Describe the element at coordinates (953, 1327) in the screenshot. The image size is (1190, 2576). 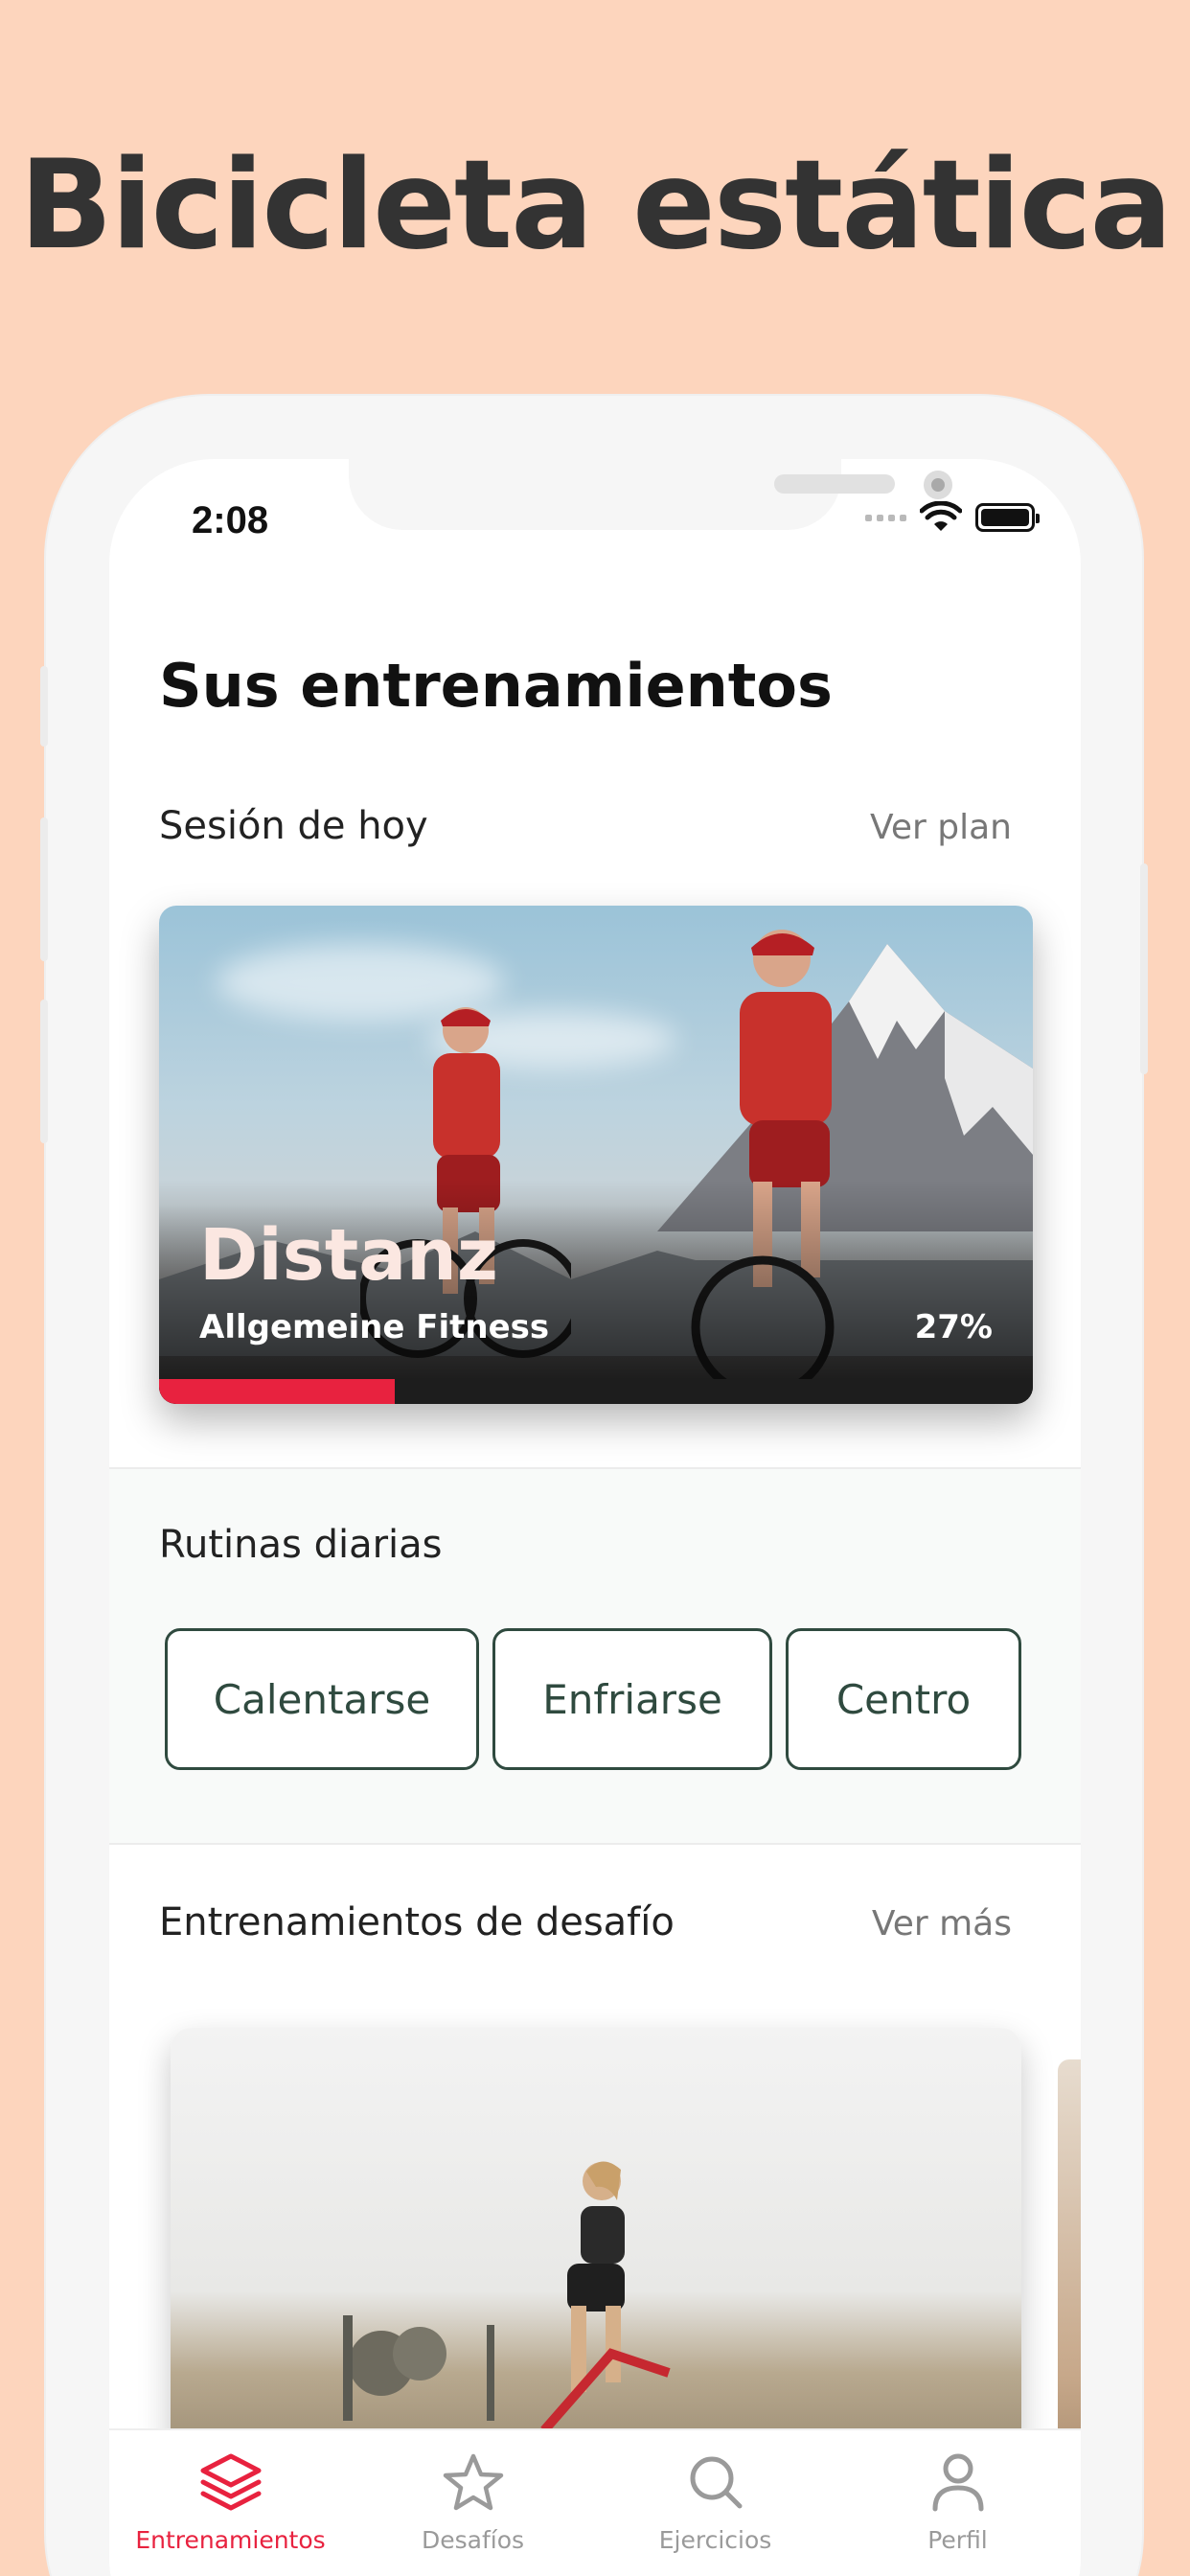
I see `card-progress-text: 27%` at that location.